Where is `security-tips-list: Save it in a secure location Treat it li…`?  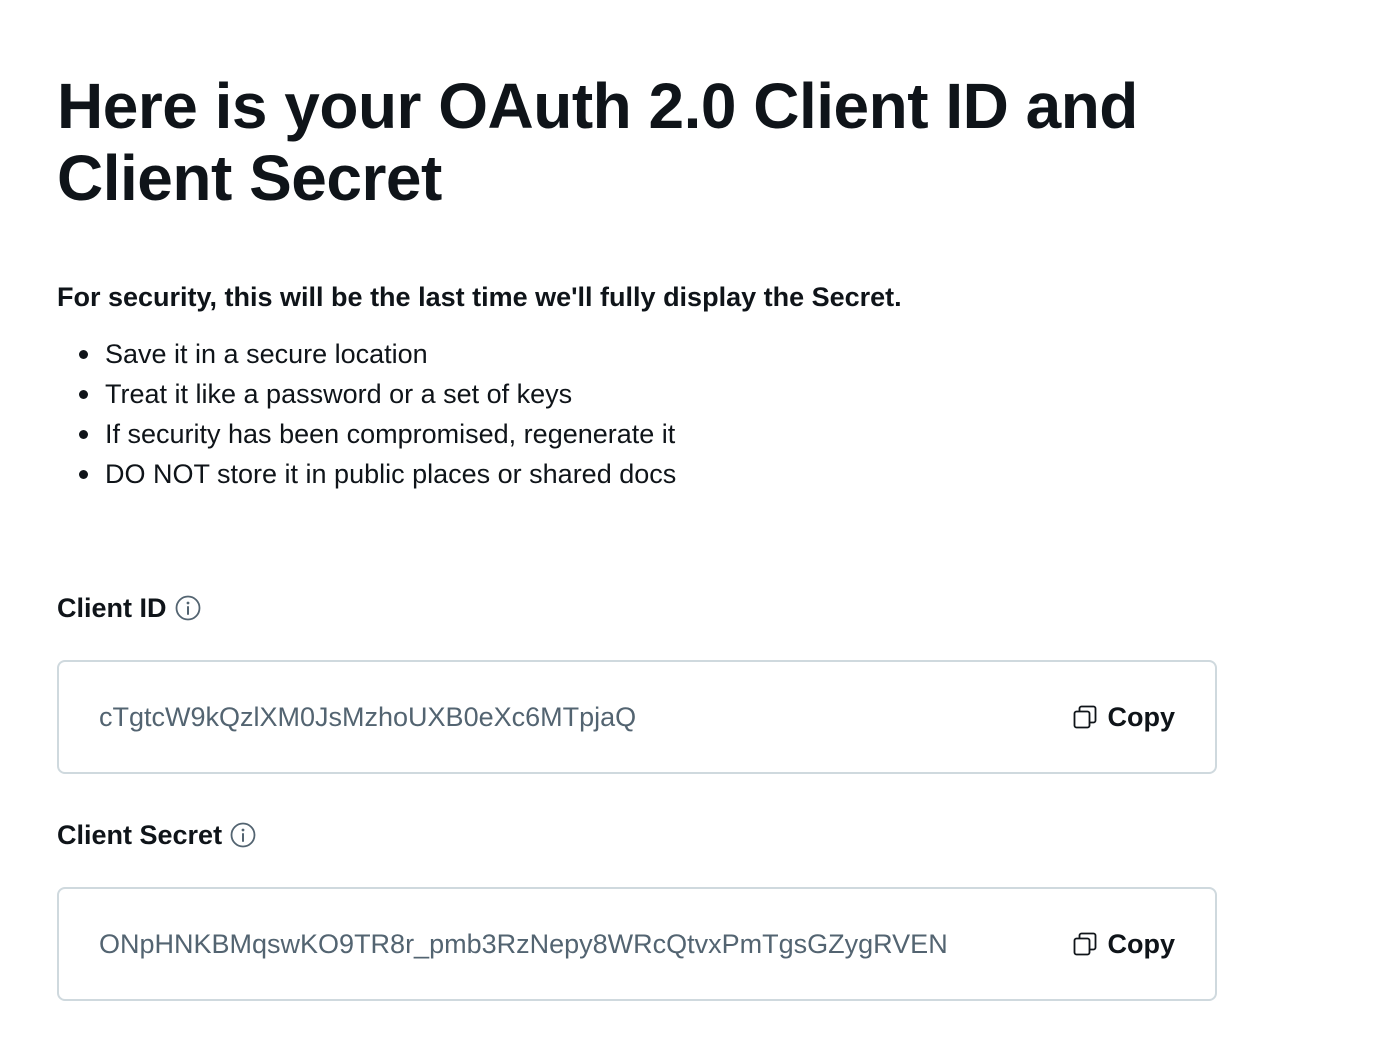 security-tips-list: Save it in a secure location Treat it li… is located at coordinates (366, 414).